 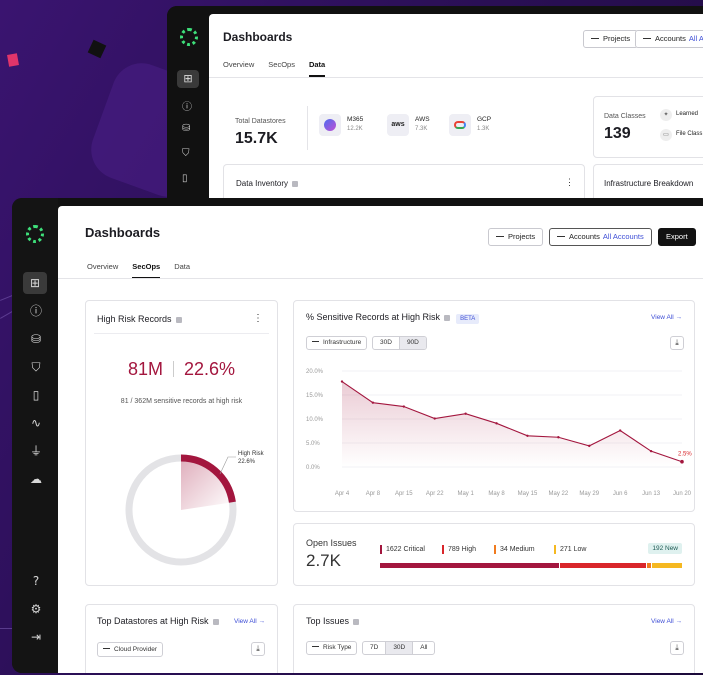 What do you see at coordinates (238, 68) in the screenshot?
I see `back-tab-overview: Overview` at bounding box center [238, 68].